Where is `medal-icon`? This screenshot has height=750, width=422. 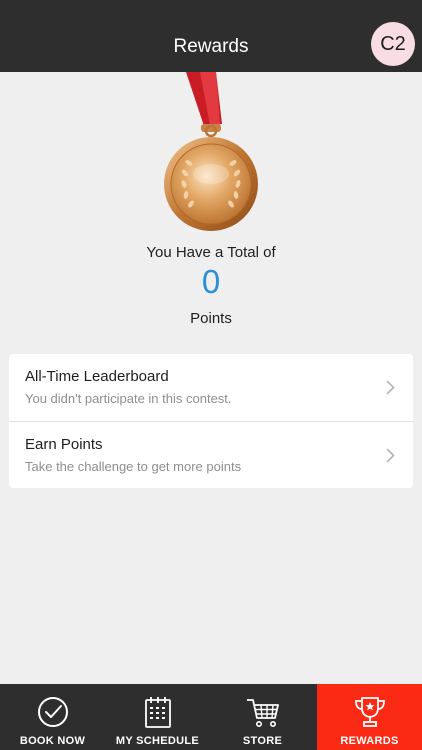 medal-icon is located at coordinates (211, 151).